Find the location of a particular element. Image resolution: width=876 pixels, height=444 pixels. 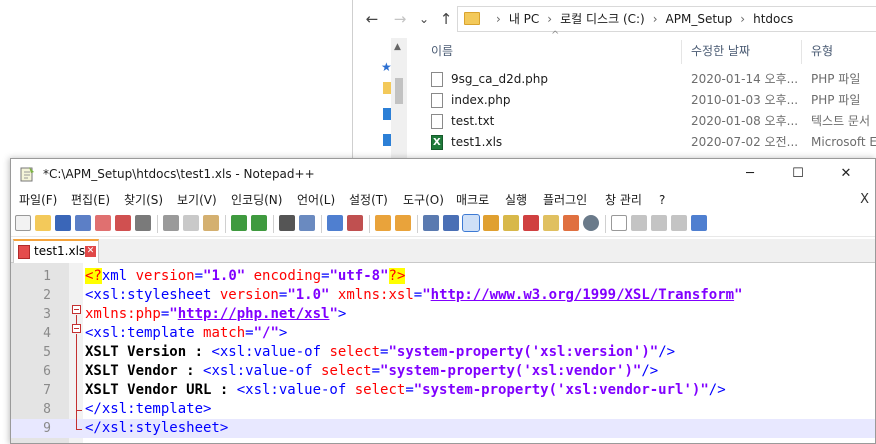

close-file-icon is located at coordinates (103, 223).